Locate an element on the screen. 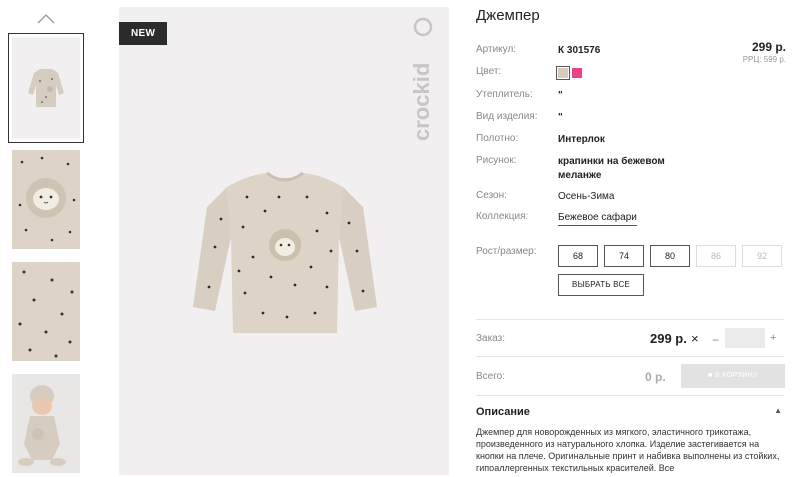 This screenshot has height=477, width=800. order-price: 299 р. is located at coordinates (668, 338).